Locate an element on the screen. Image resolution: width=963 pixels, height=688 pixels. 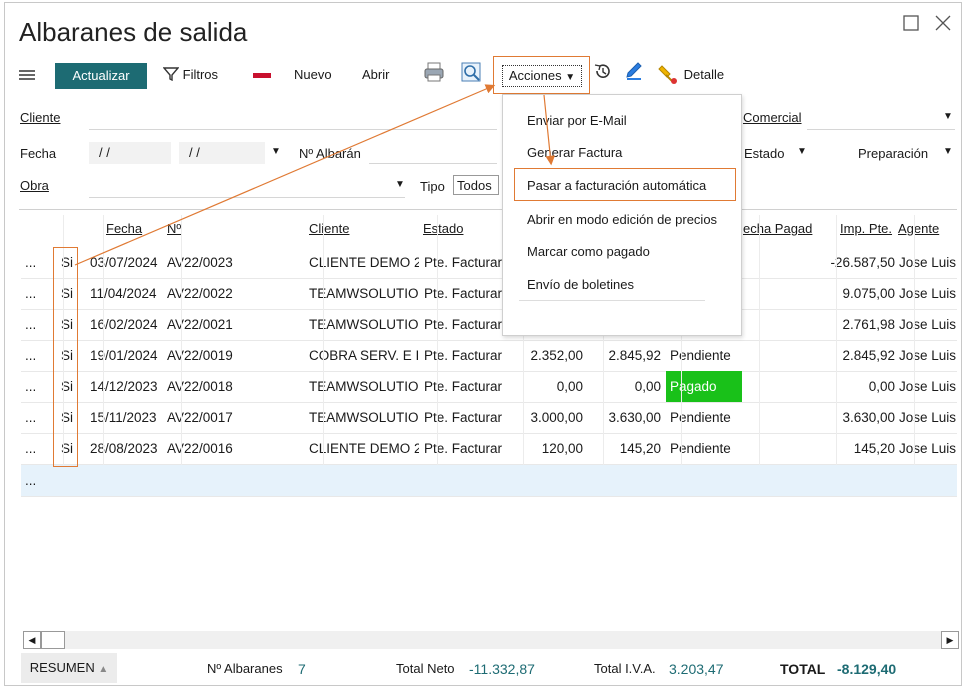
menu-divider is located at coordinates (612, 300).